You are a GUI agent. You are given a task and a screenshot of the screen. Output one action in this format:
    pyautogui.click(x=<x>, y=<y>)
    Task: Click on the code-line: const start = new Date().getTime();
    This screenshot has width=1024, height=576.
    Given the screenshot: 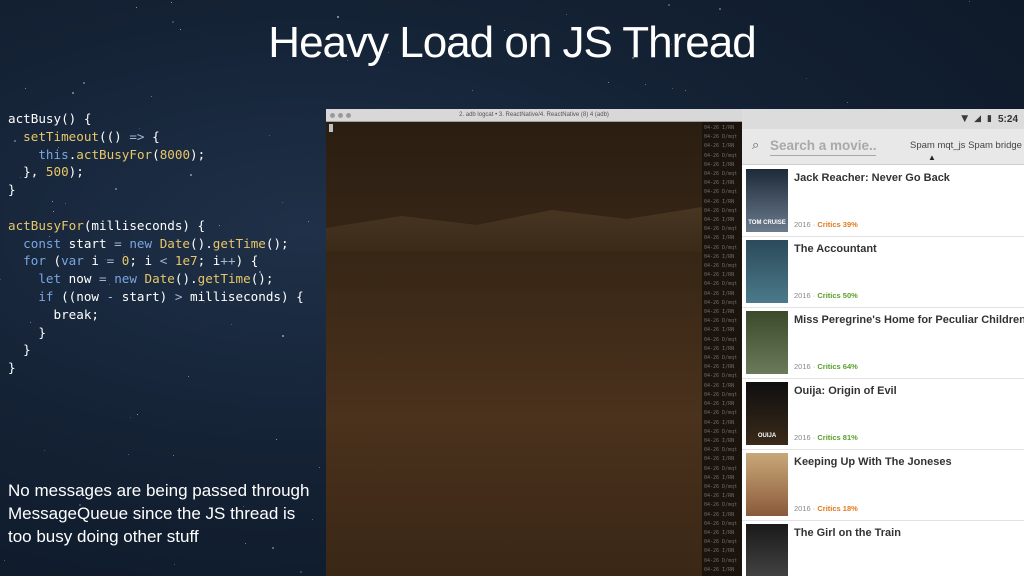 What is the action you would take?
    pyautogui.click(x=156, y=243)
    